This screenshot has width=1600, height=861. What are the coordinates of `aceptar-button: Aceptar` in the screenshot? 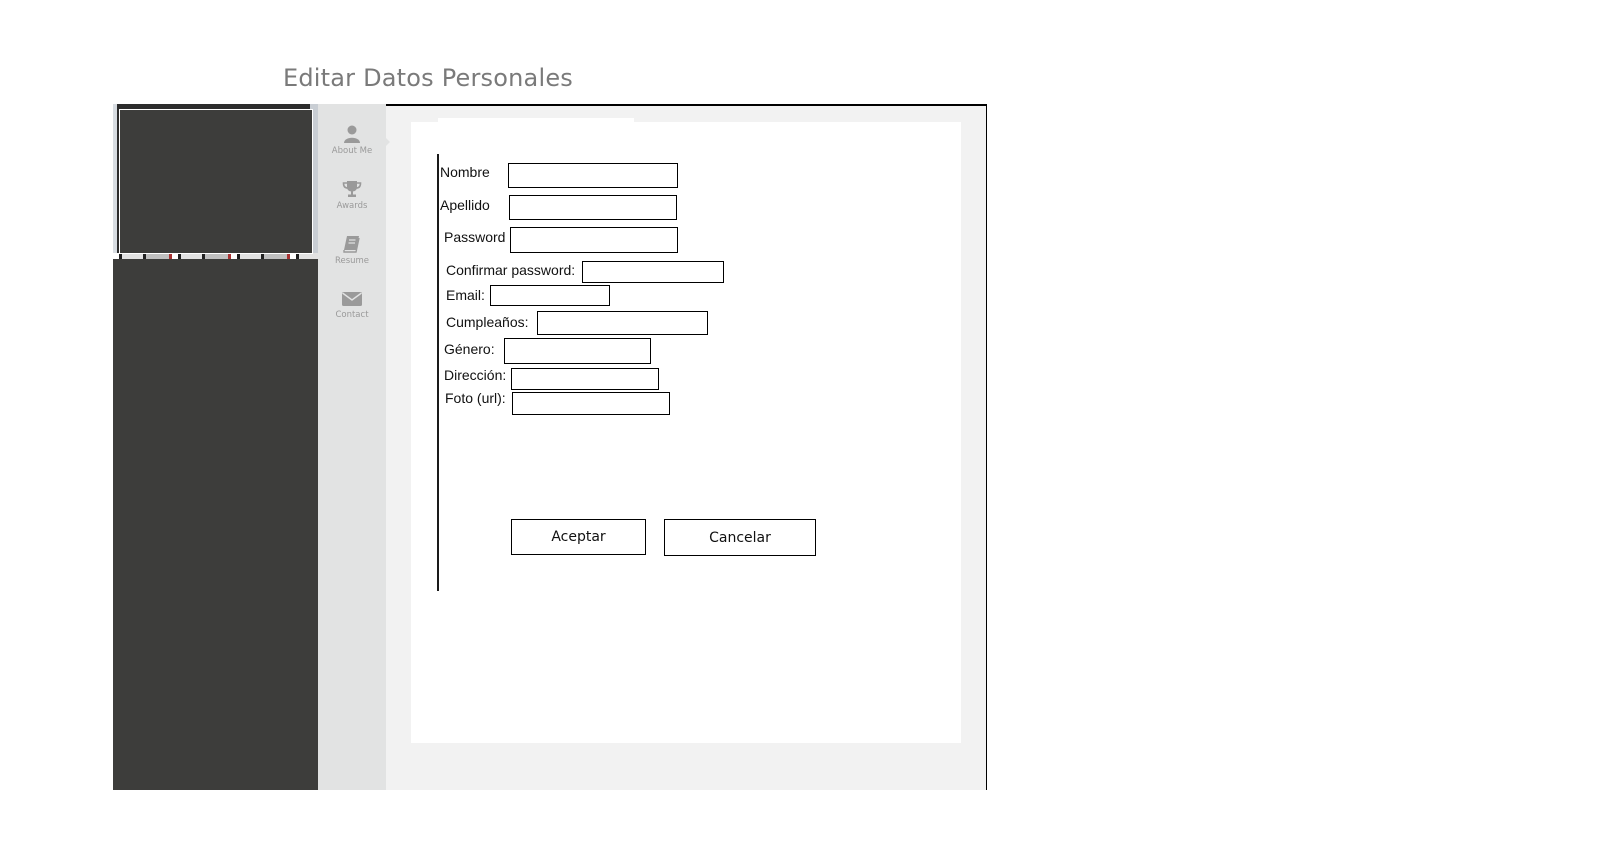 It's located at (578, 537).